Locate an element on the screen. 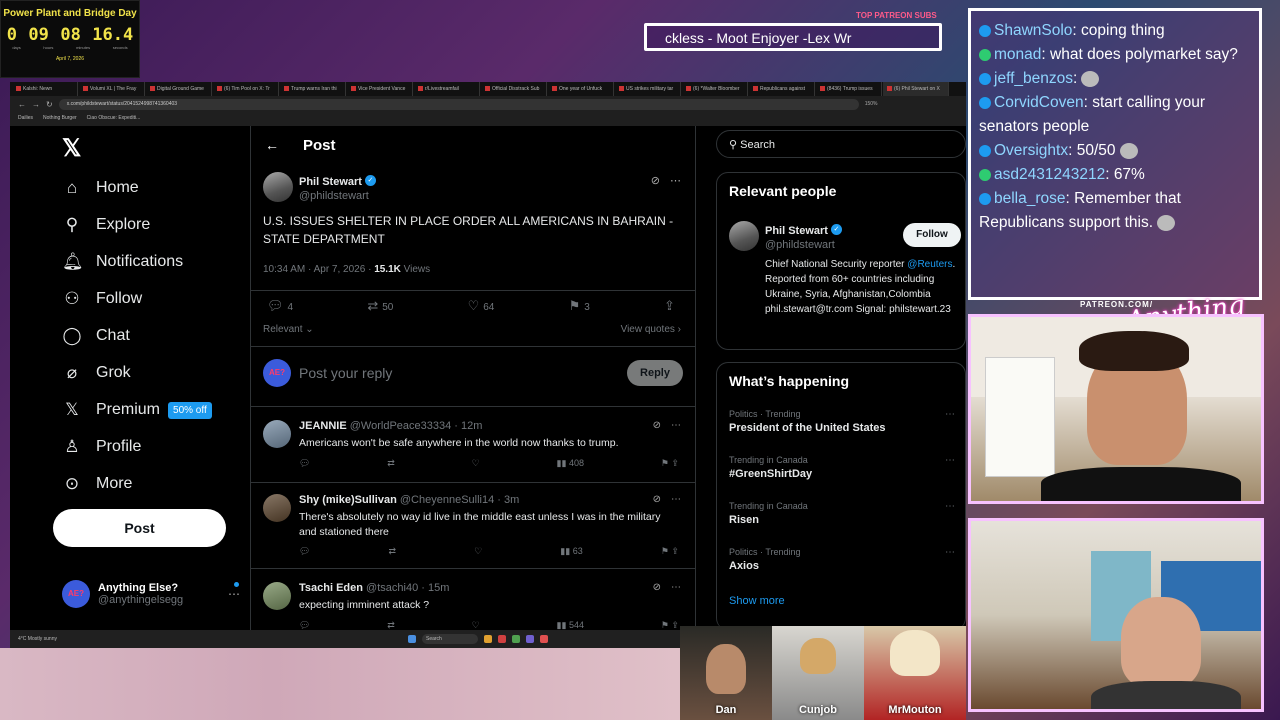 This screenshot has width=1280, height=720. author-handle: @phildstewart is located at coordinates (337, 196).